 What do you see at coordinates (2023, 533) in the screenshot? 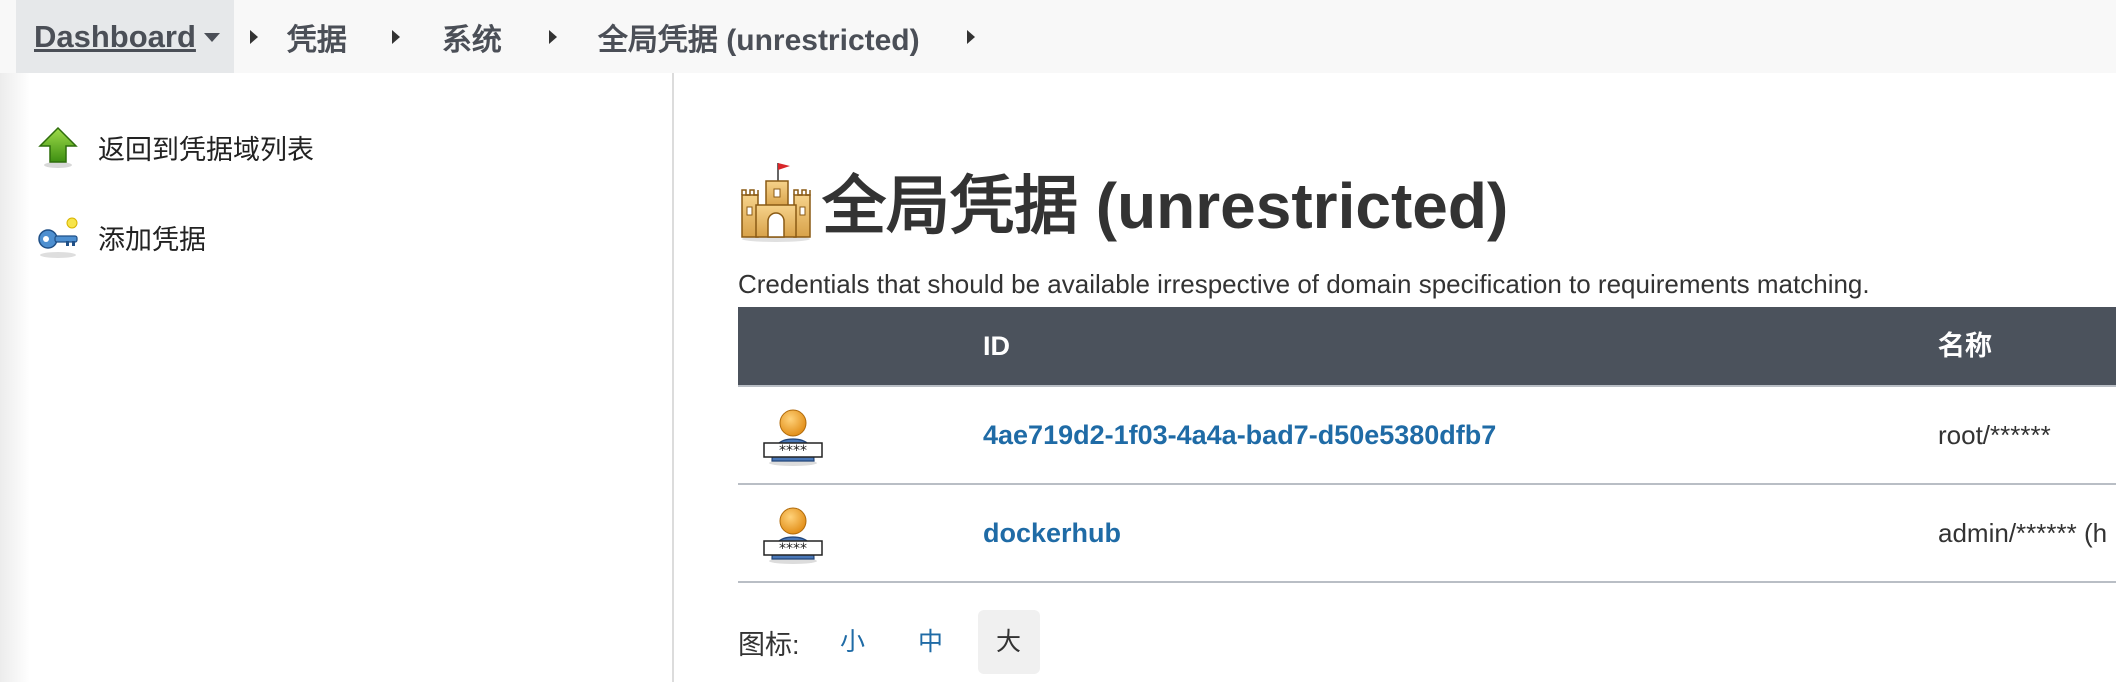
I see `credential-name: admin/****** (h` at bounding box center [2023, 533].